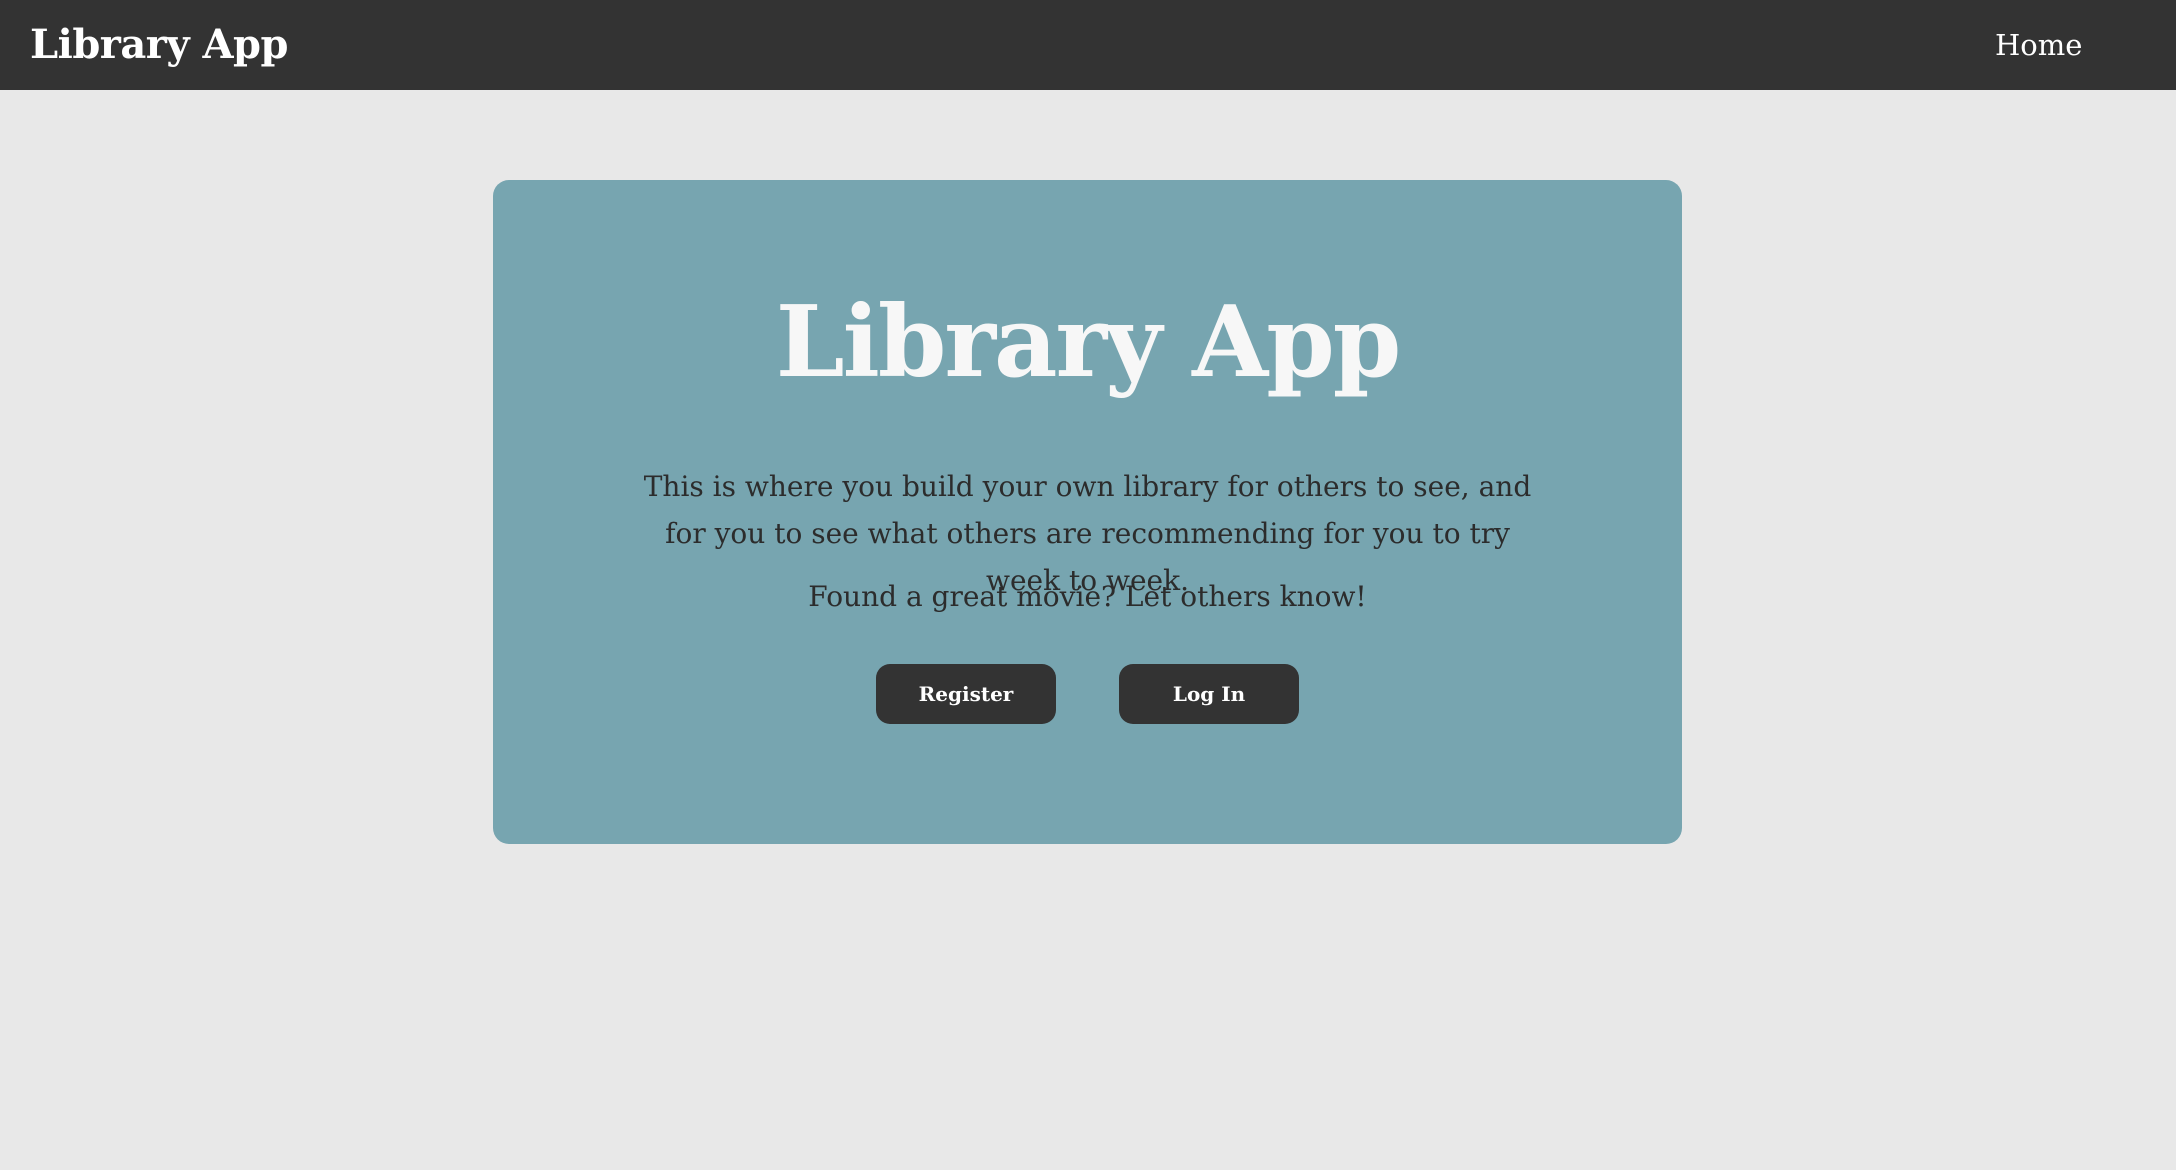 Image resolution: width=2176 pixels, height=1170 pixels. Describe the element at coordinates (966, 694) in the screenshot. I see `register-button: Register` at that location.